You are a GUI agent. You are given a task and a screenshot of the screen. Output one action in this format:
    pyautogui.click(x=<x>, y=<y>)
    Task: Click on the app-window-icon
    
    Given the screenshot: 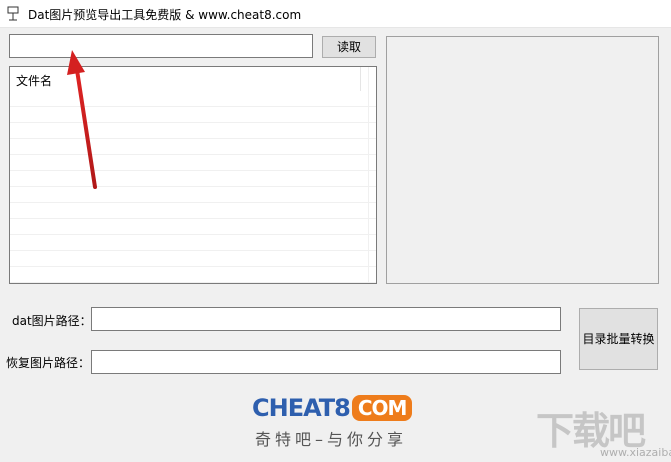 What is the action you would take?
    pyautogui.click(x=13, y=13)
    